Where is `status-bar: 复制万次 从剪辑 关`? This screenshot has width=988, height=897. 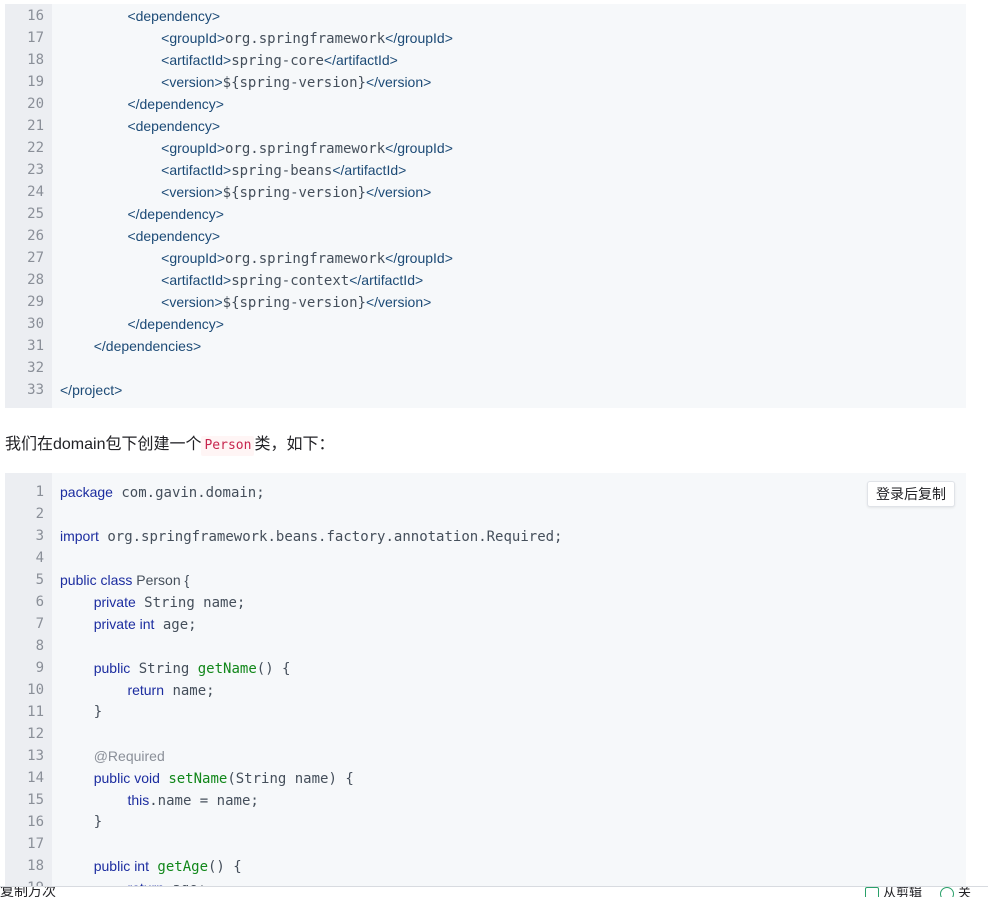
status-bar: 复制万次 从剪辑 关 is located at coordinates (494, 891).